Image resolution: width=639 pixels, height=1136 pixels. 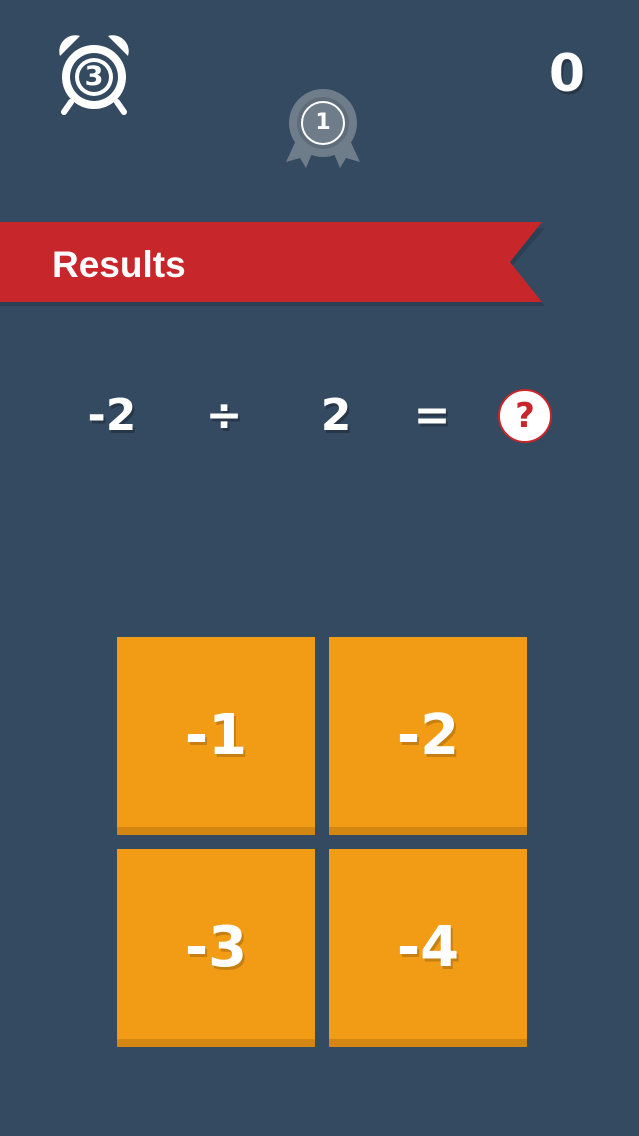 What do you see at coordinates (216, 736) in the screenshot?
I see `answer-button-1: -1` at bounding box center [216, 736].